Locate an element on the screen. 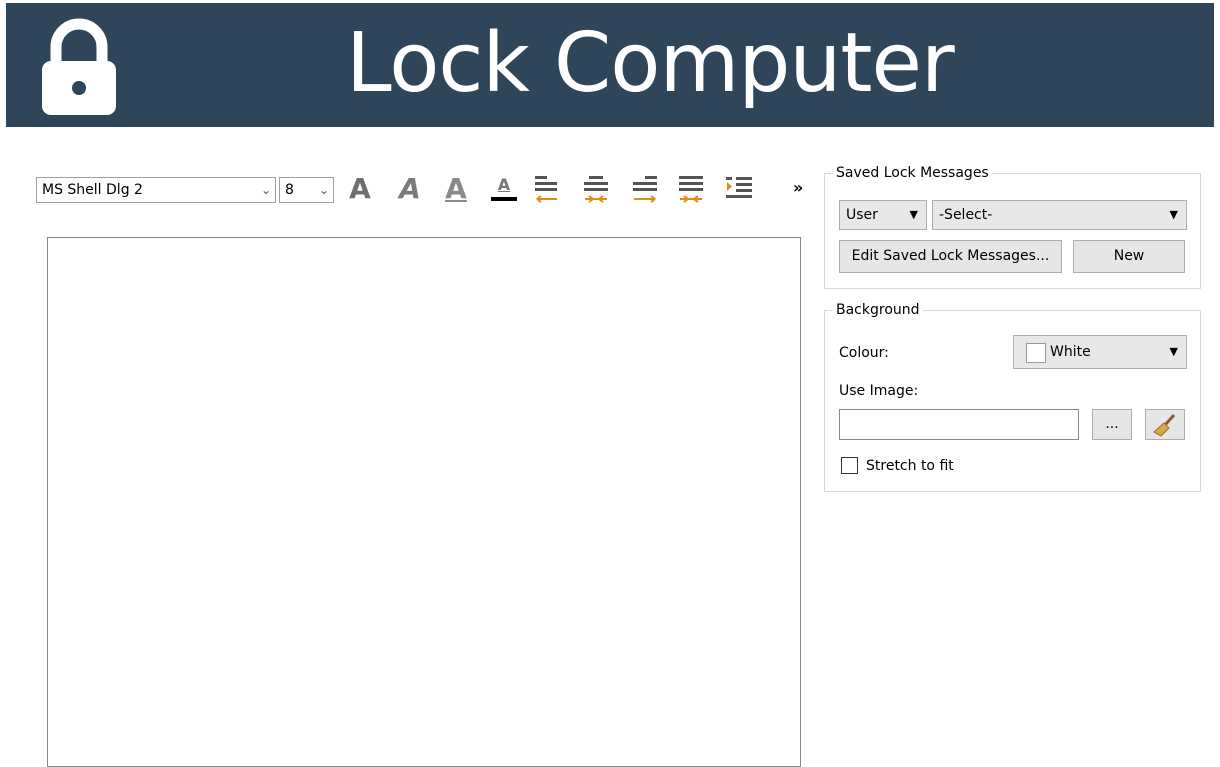 The width and height of the screenshot is (1220, 767). color-bar is located at coordinates (504, 198).